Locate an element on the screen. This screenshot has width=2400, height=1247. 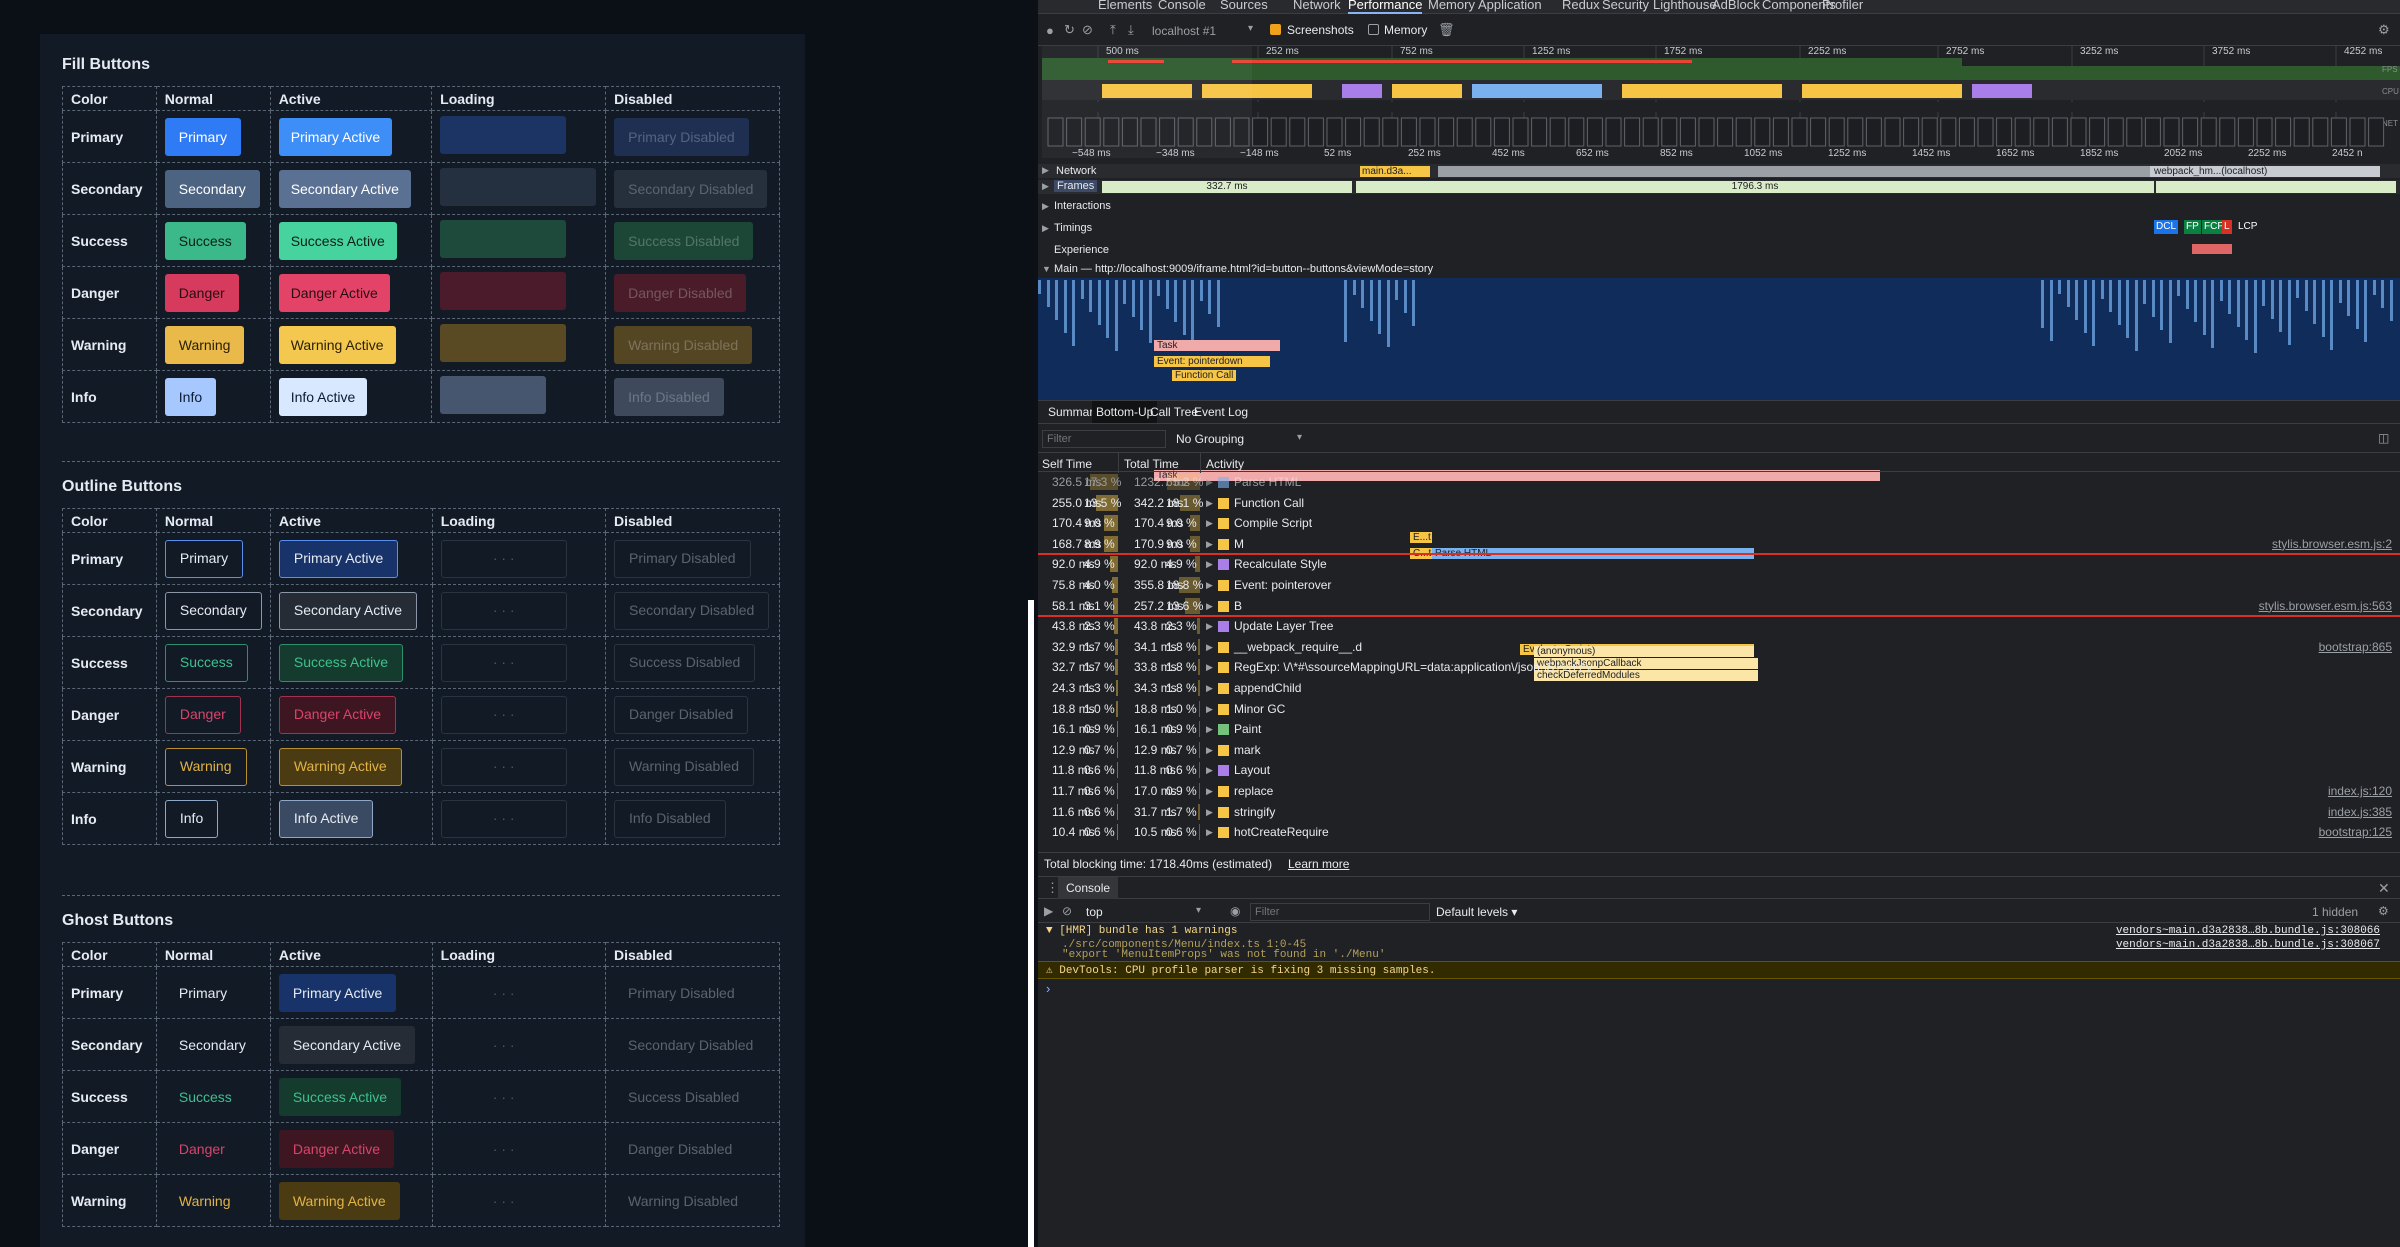
console-source-link: vendors~main.d3a2838…8b.bundle.js:308066 is located at coordinates (2248, 931).